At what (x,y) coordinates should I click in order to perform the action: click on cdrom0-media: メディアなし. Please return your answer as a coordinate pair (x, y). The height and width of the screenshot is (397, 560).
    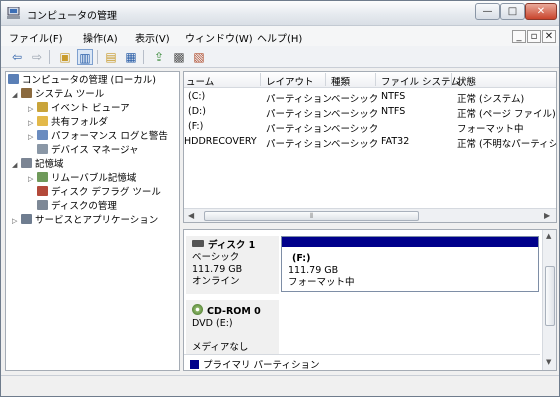
    Looking at the image, I should click on (220, 347).